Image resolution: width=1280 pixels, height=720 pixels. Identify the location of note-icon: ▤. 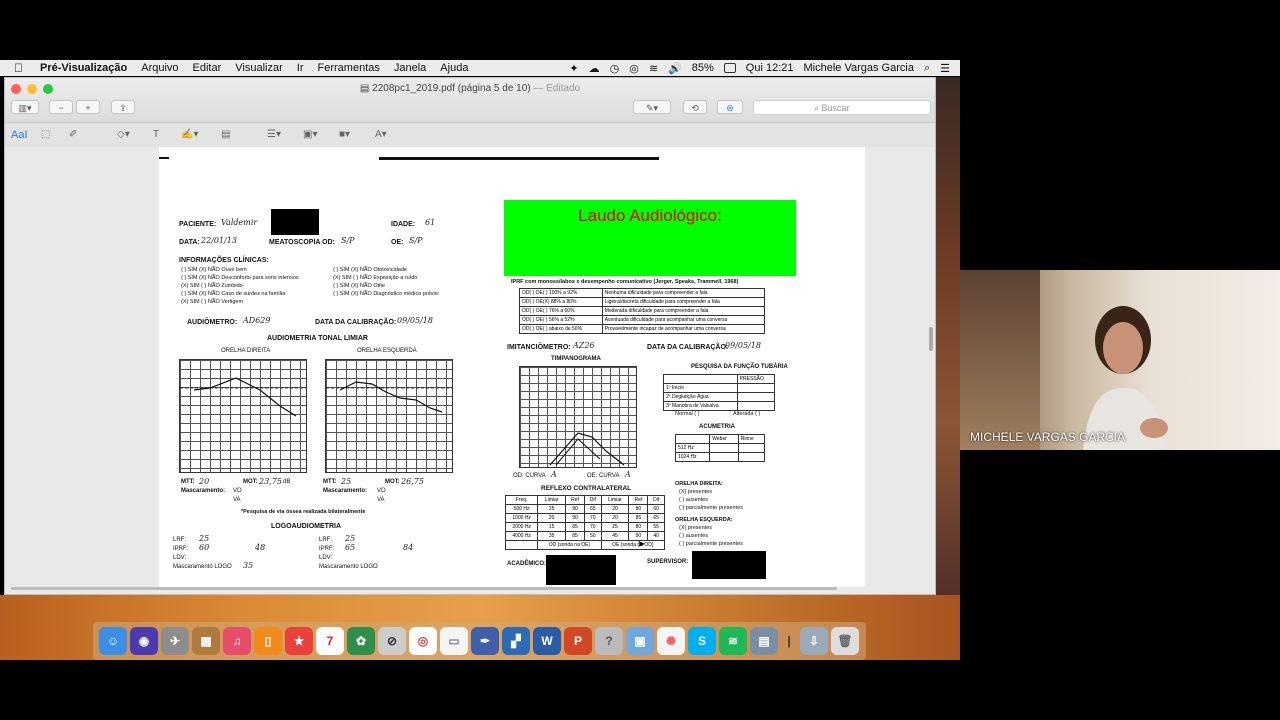
(225, 134).